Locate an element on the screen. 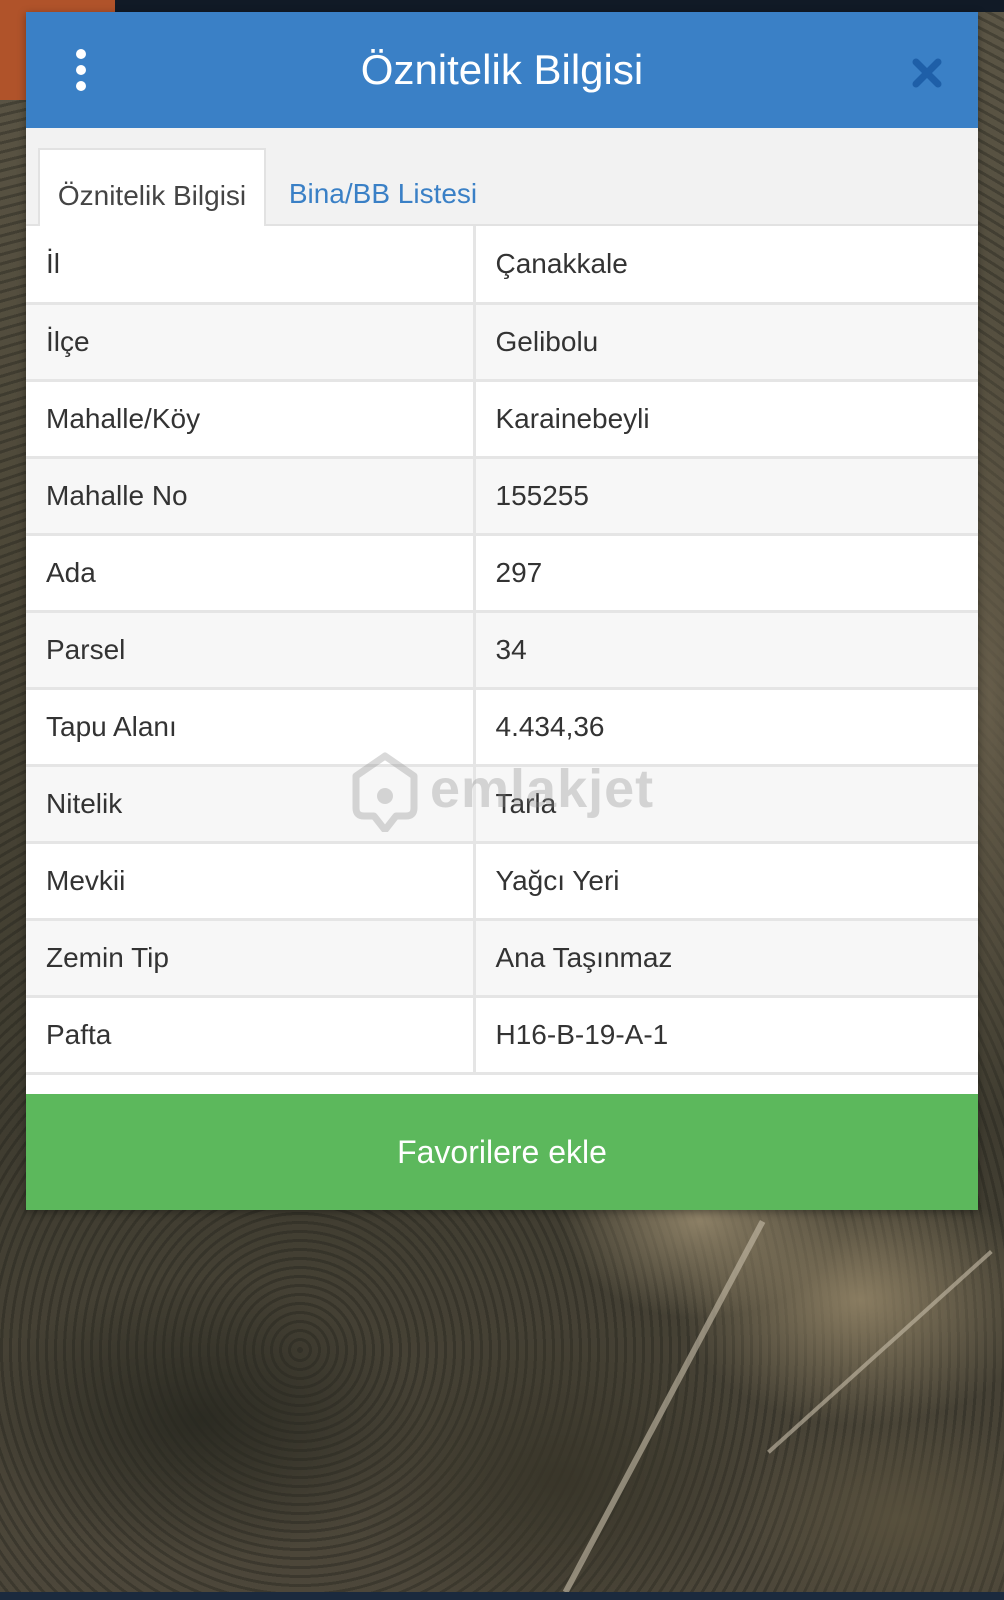 The height and width of the screenshot is (1600, 1004). attribute-key: Mahalle No is located at coordinates (251, 496).